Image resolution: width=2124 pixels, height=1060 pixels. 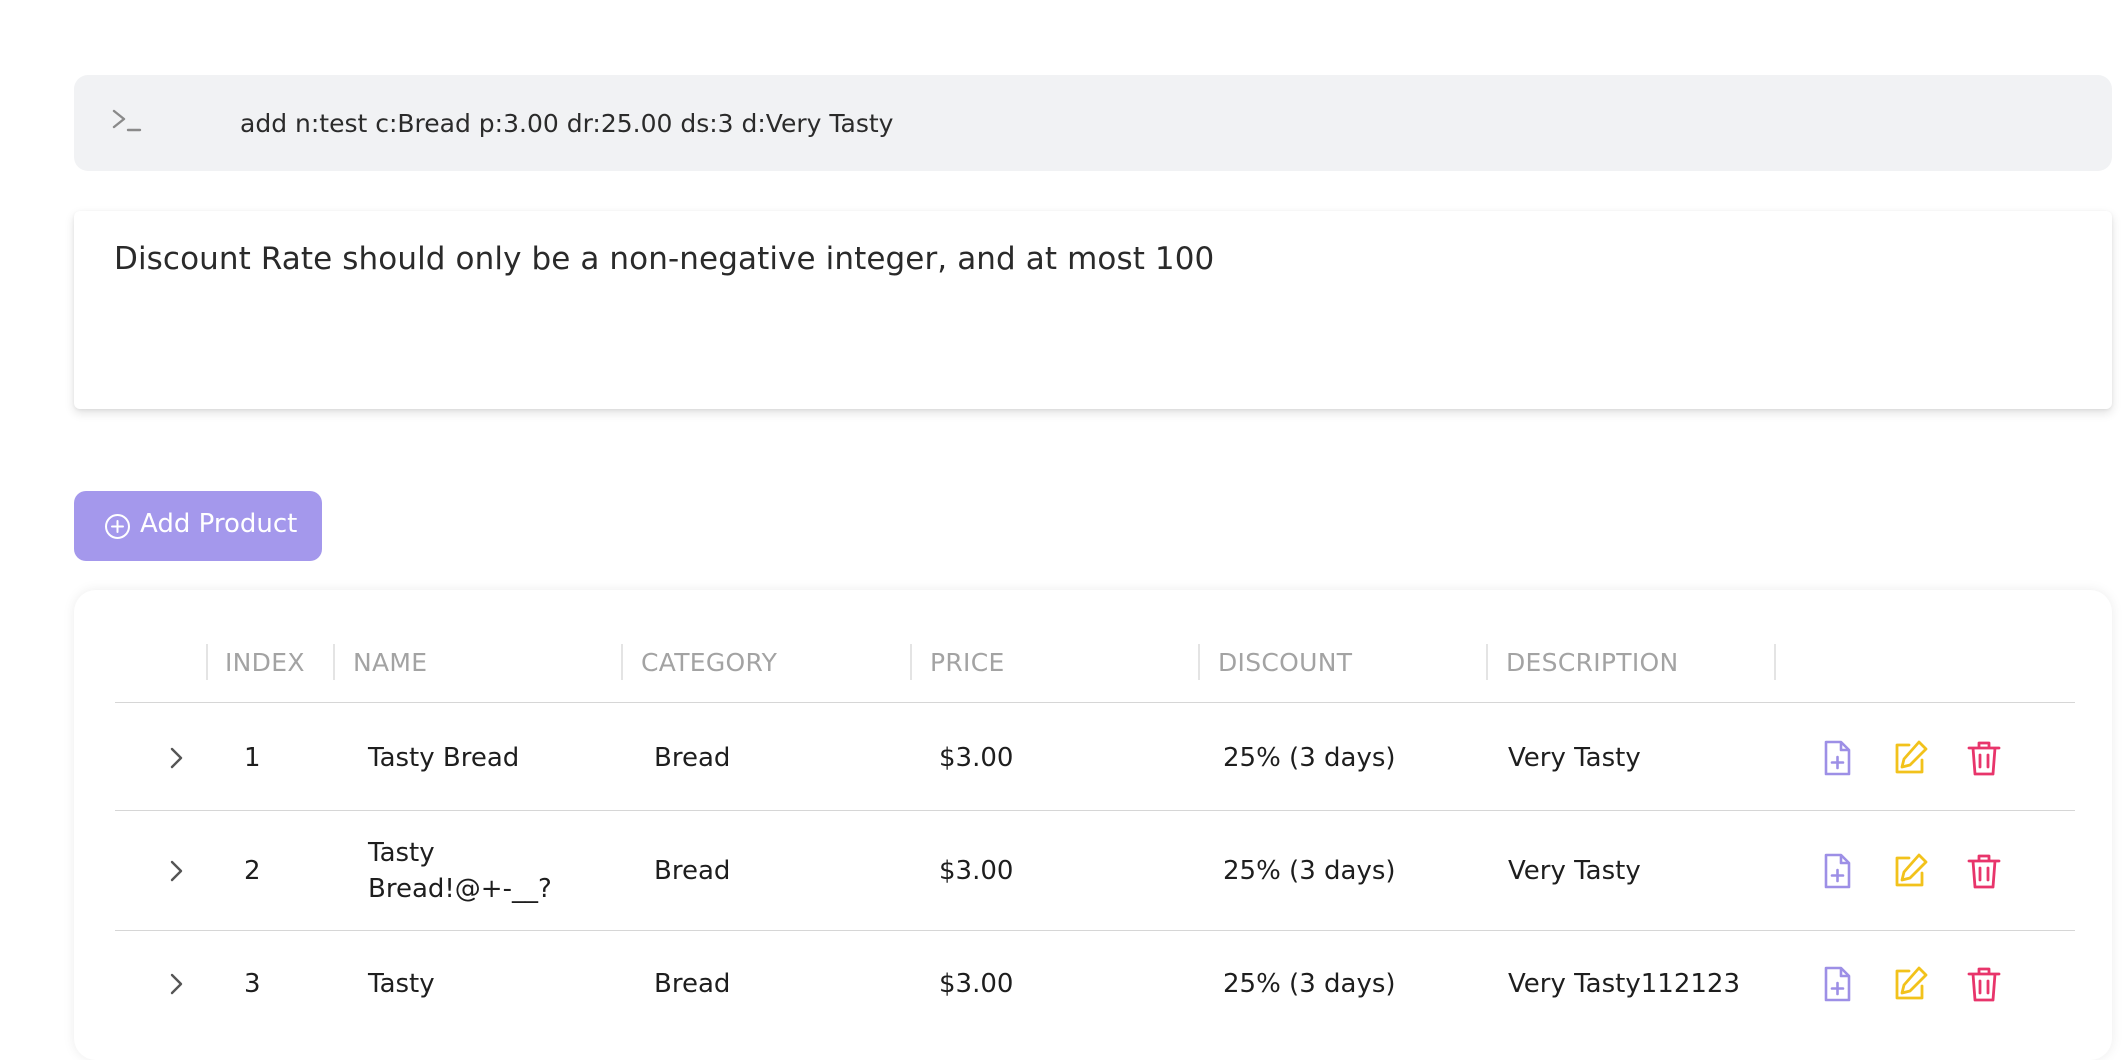 What do you see at coordinates (1160, 123) in the screenshot?
I see `command-input` at bounding box center [1160, 123].